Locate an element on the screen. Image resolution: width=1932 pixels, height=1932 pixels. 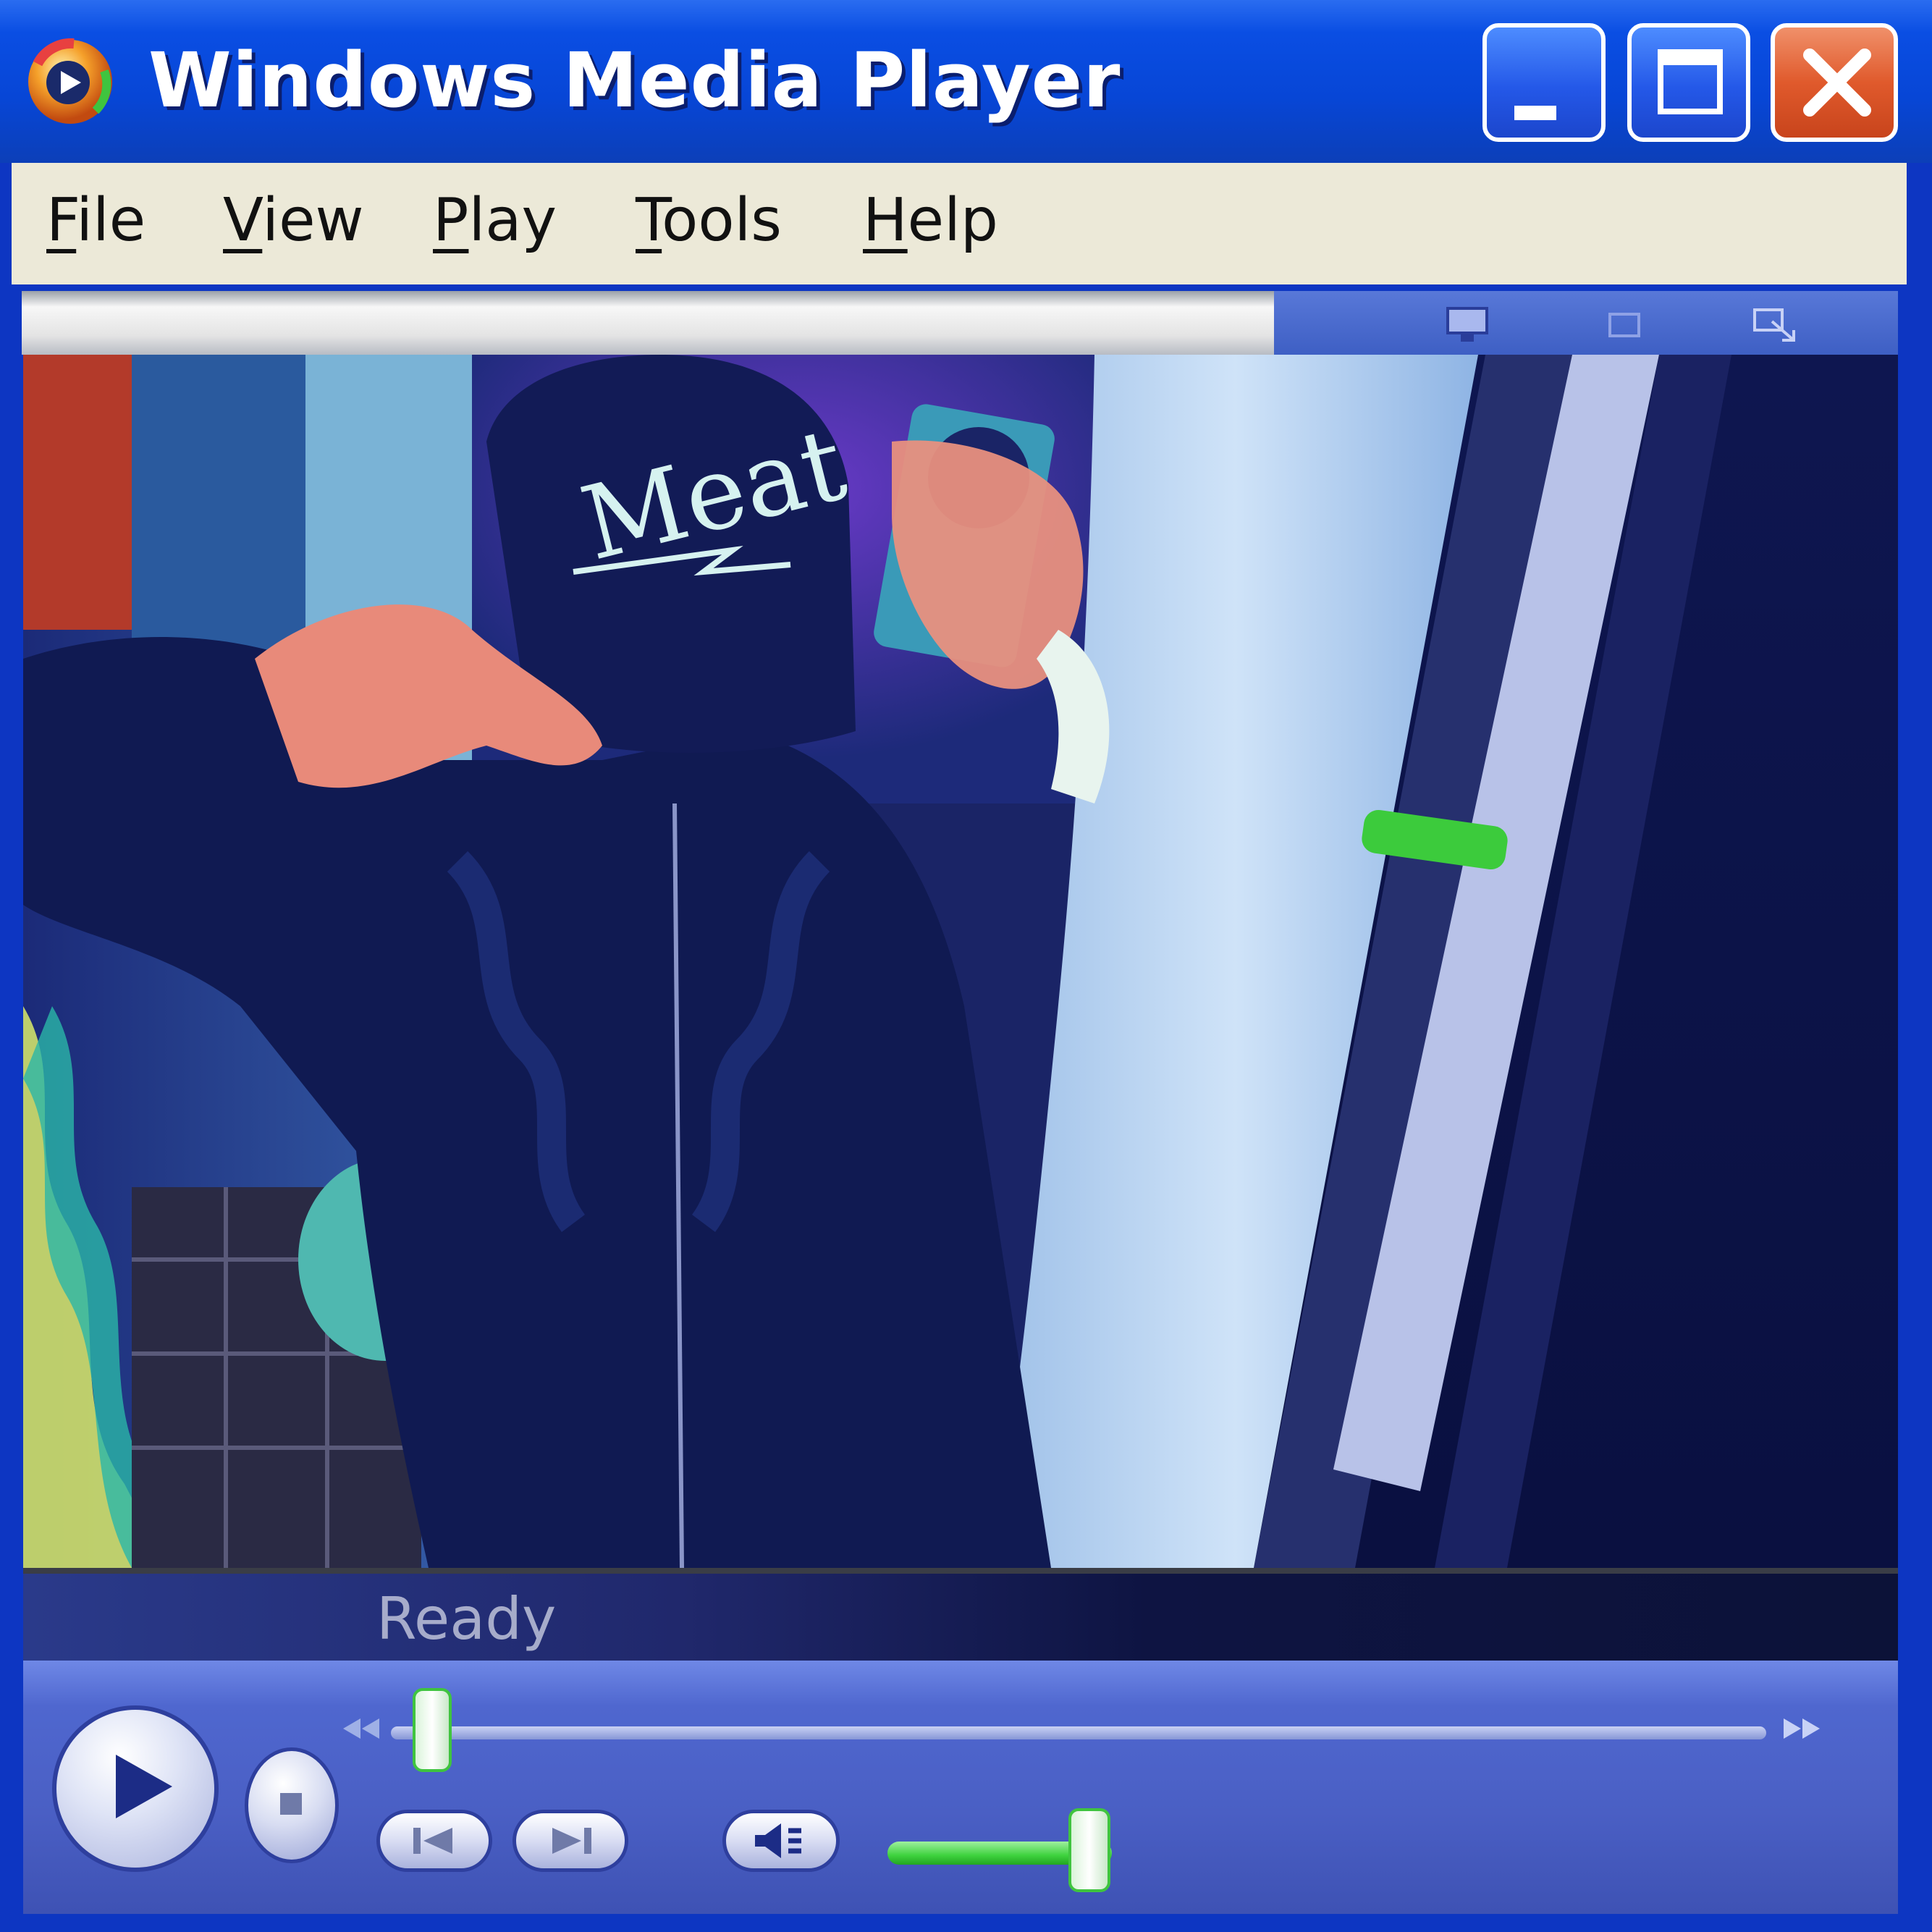
volume-thumb is located at coordinates (1089, 1850).